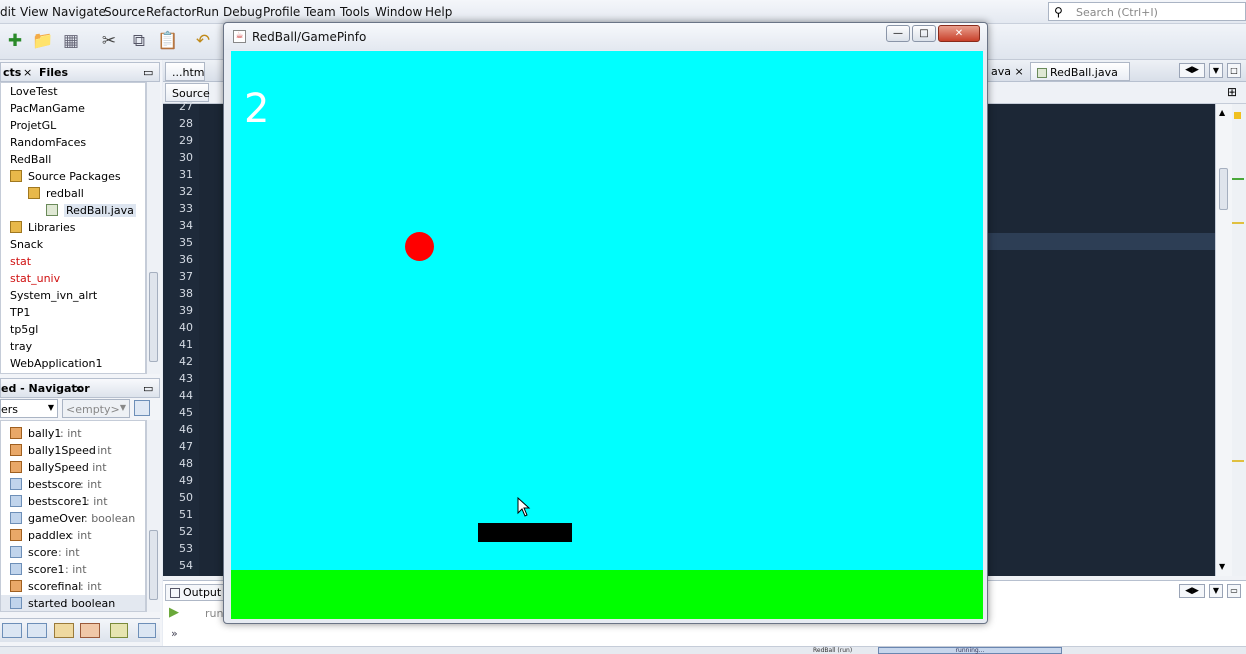  Describe the element at coordinates (34, 12) in the screenshot. I see `menu-view: View` at that location.